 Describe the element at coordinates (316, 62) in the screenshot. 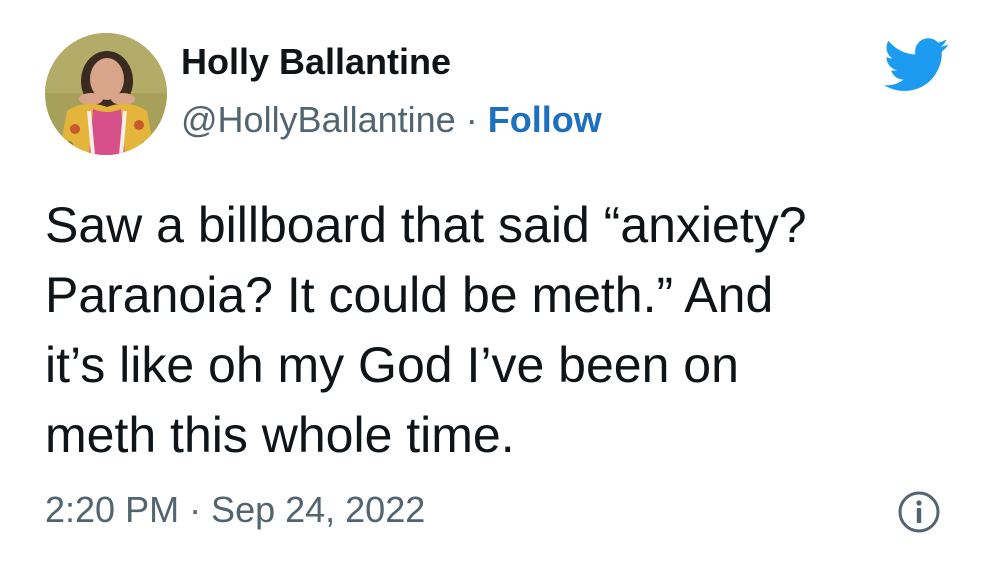

I see `author-display-name: Holly Ballantine` at that location.